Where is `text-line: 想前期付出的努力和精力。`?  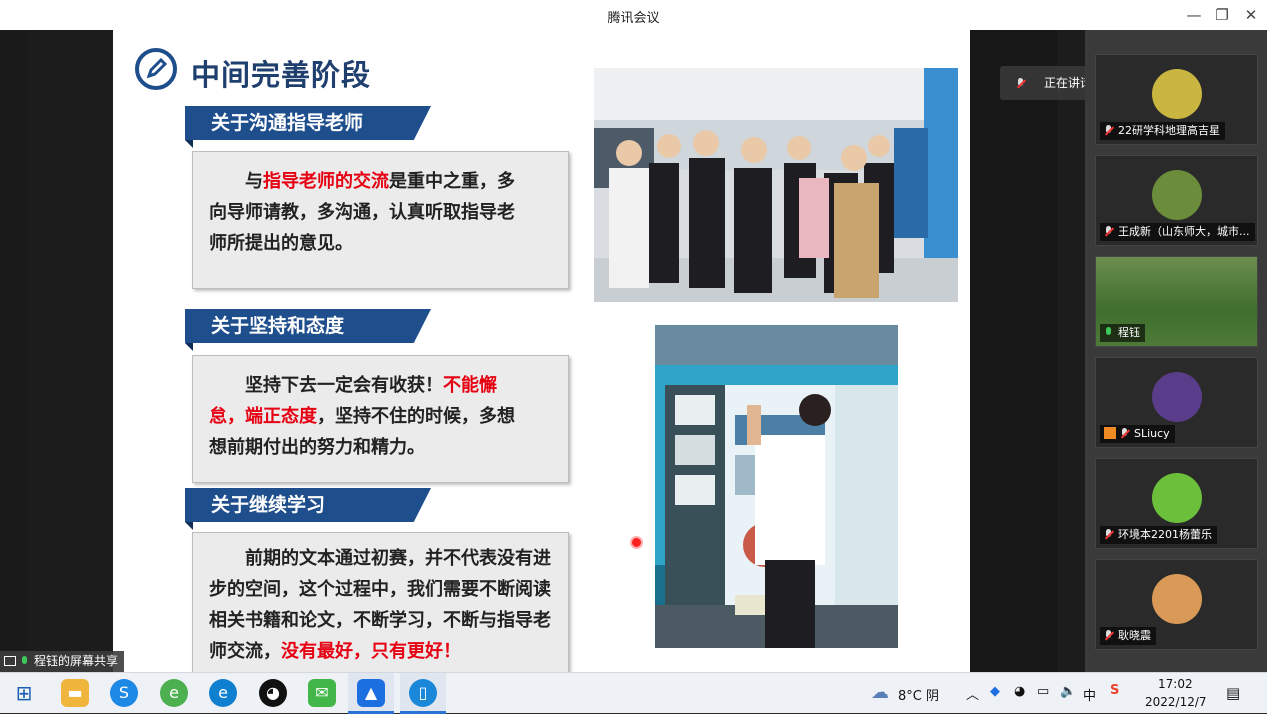
text-line: 想前期付出的努力和精力。 is located at coordinates (381, 447).